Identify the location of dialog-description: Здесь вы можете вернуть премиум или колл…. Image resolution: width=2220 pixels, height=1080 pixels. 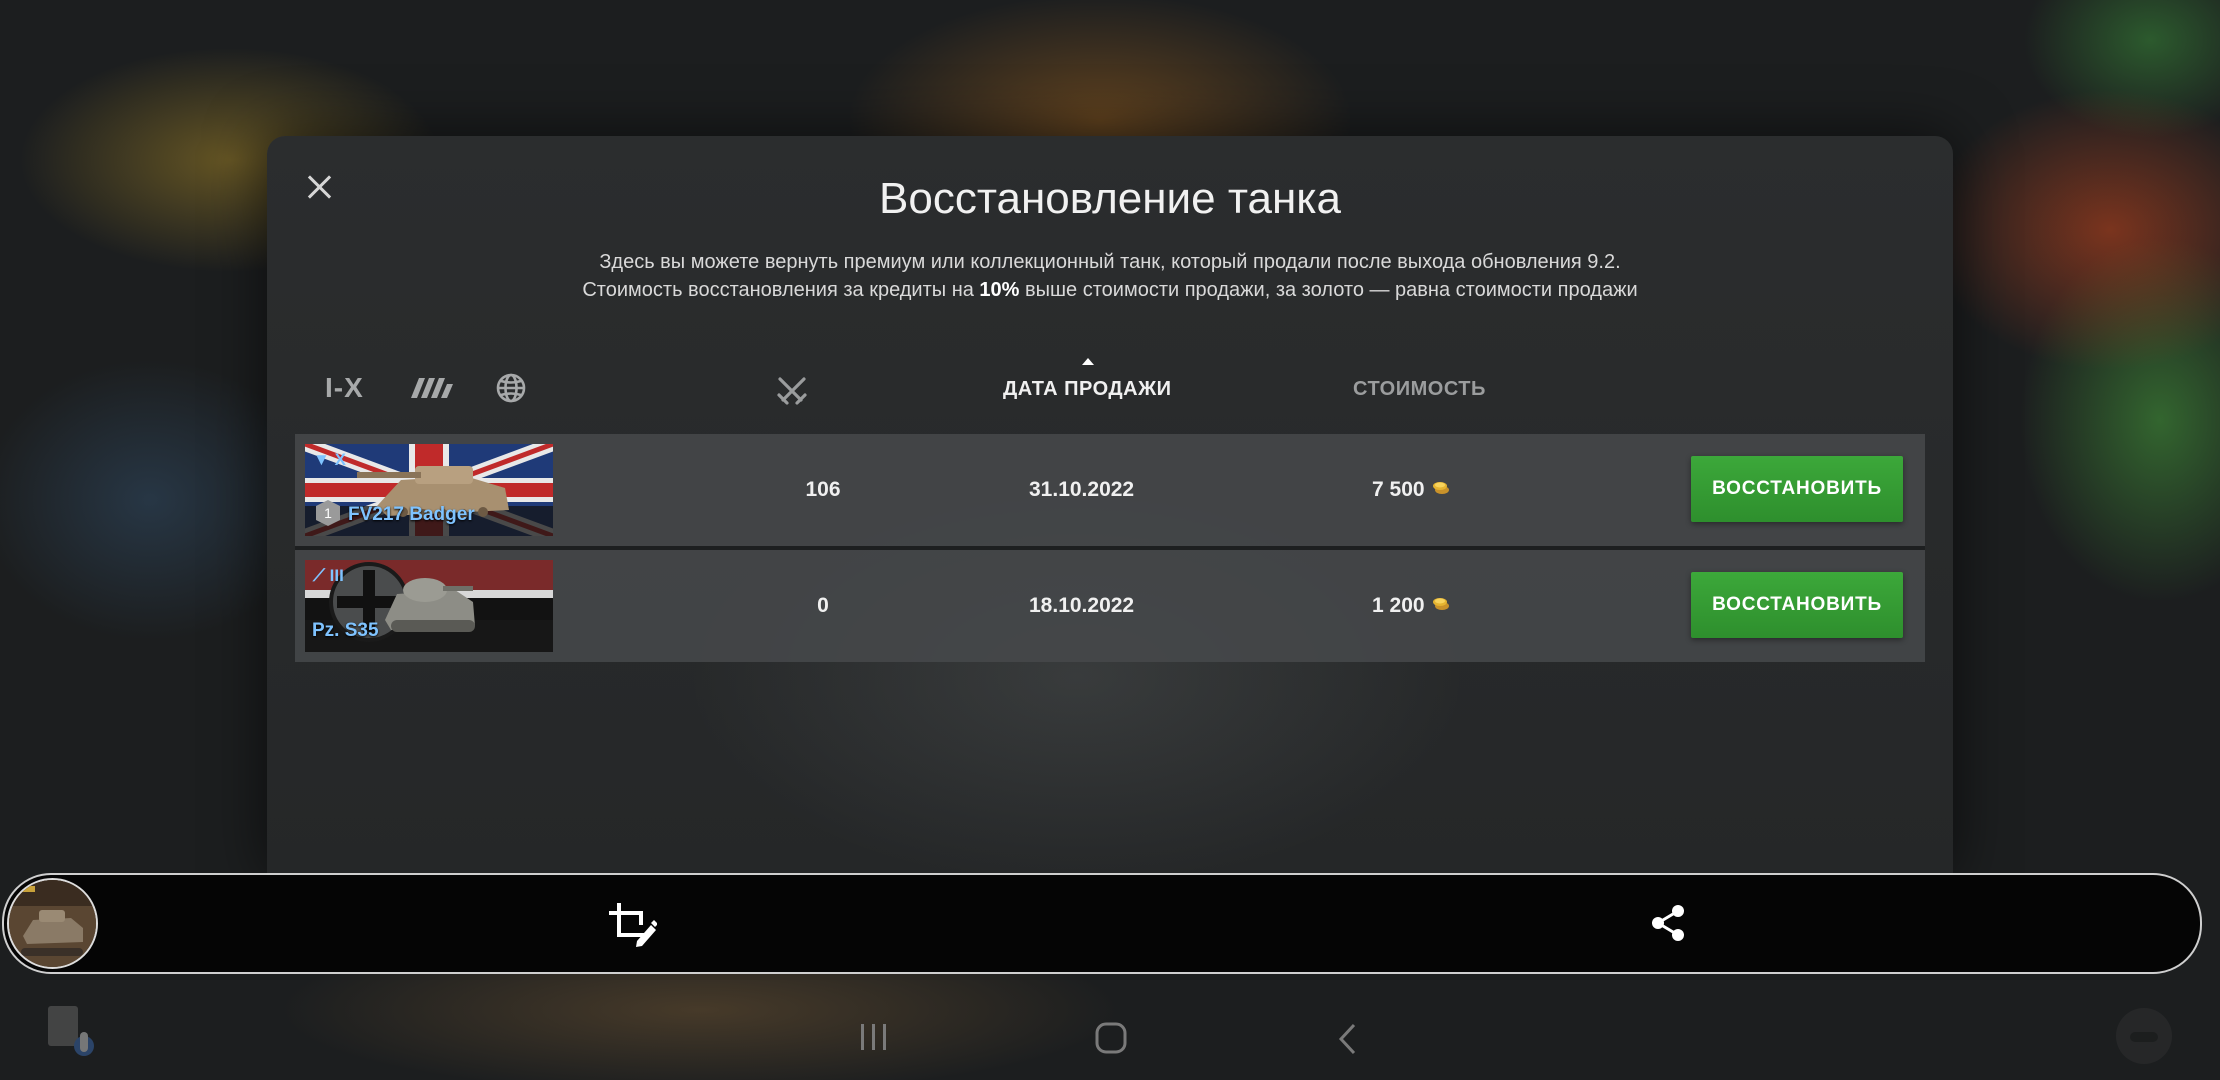
(1110, 276).